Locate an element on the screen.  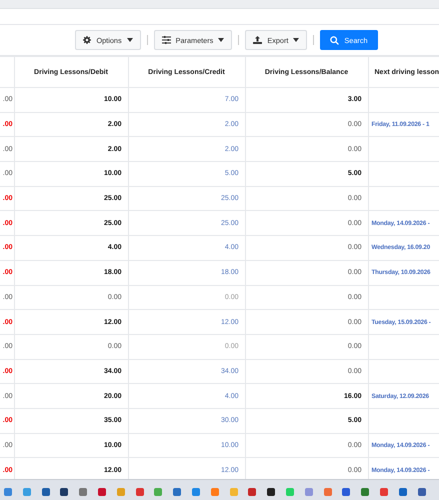
gear-icon is located at coordinates (87, 40).